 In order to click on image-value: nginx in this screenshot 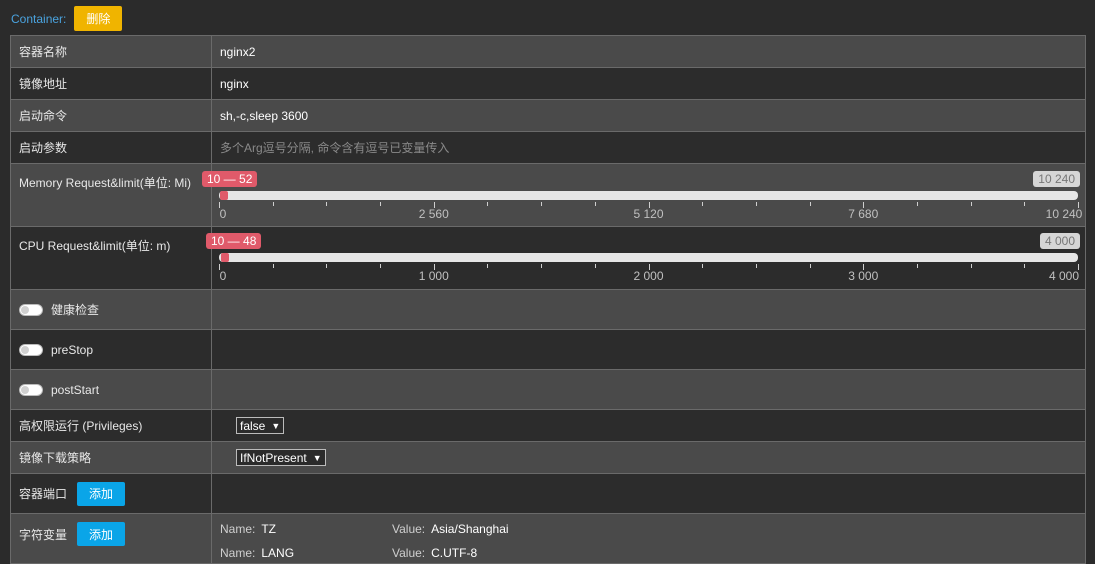, I will do `click(234, 83)`.